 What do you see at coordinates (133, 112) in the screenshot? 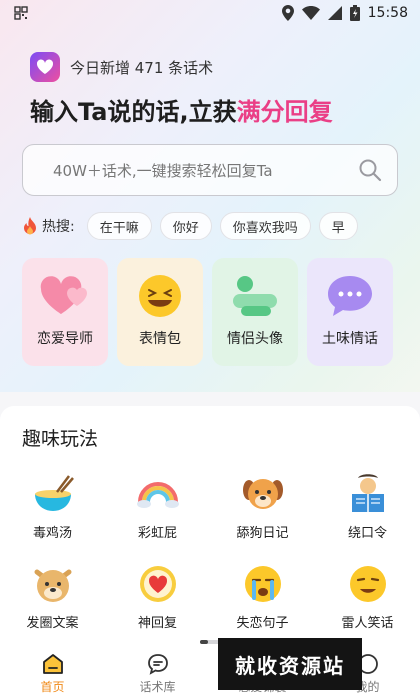
I see `title-main: 输入Ta说的话,立获` at bounding box center [133, 112].